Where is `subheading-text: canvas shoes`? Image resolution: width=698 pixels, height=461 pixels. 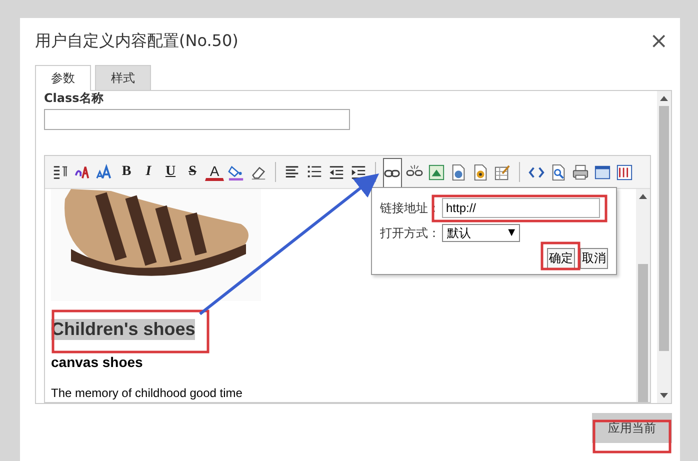
subheading-text: canvas shoes is located at coordinates (97, 362).